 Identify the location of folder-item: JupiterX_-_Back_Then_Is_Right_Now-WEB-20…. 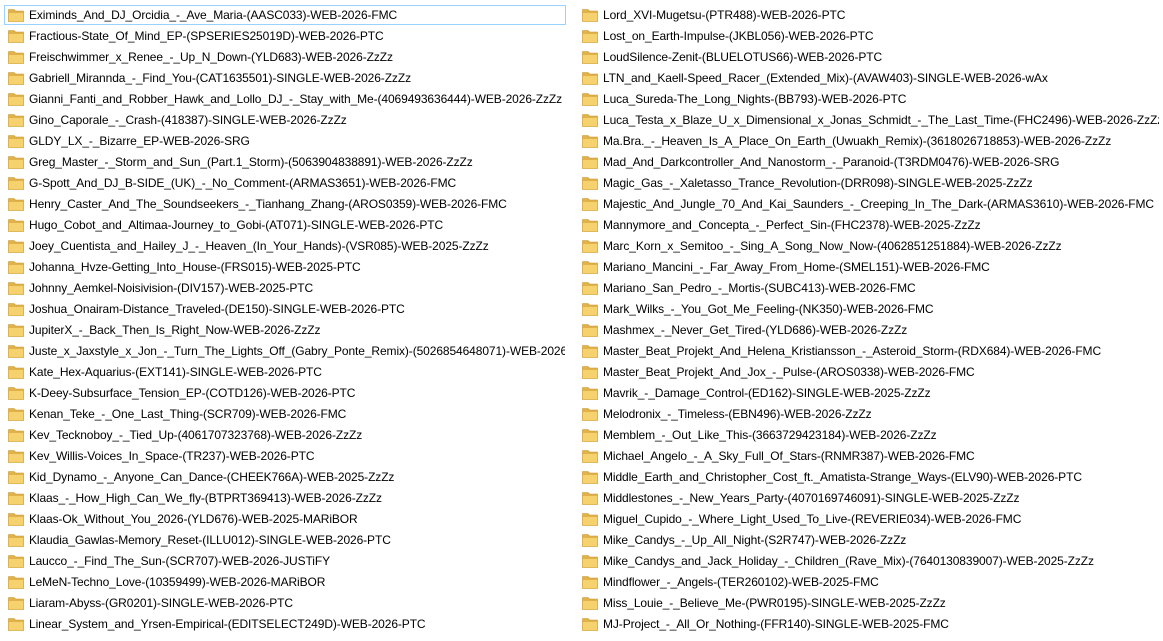
(285, 330).